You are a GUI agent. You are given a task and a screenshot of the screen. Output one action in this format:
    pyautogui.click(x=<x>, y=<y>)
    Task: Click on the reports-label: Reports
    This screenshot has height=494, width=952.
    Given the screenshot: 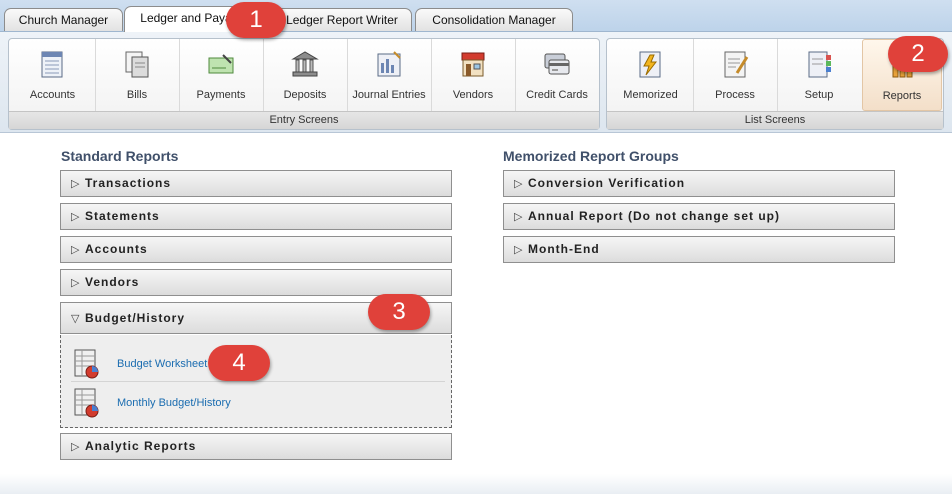 What is the action you would take?
    pyautogui.click(x=902, y=96)
    